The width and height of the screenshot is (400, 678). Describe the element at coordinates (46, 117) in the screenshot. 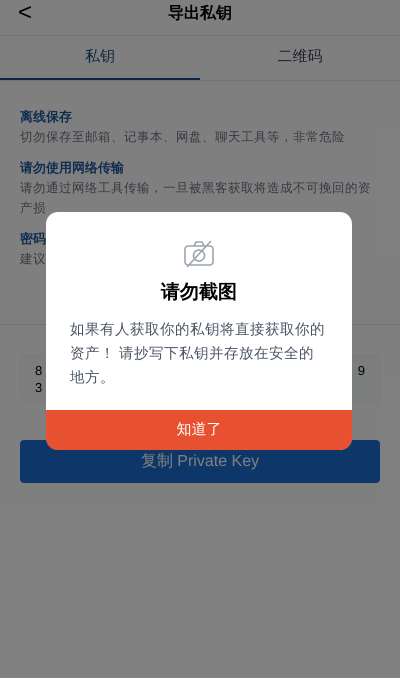

I see `section-heading: 离线保存` at that location.